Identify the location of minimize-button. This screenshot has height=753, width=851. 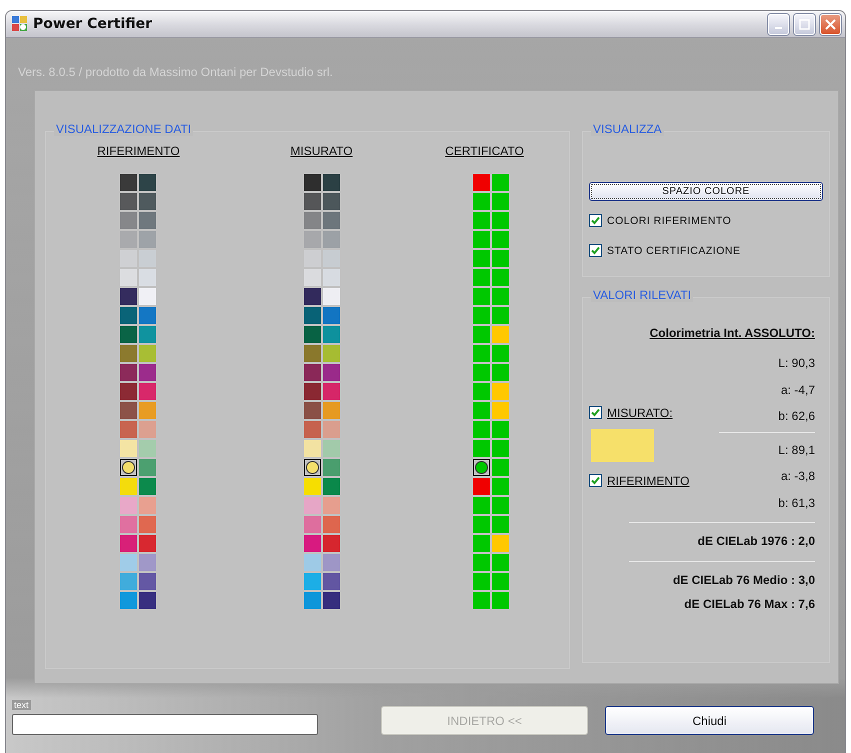
(778, 24).